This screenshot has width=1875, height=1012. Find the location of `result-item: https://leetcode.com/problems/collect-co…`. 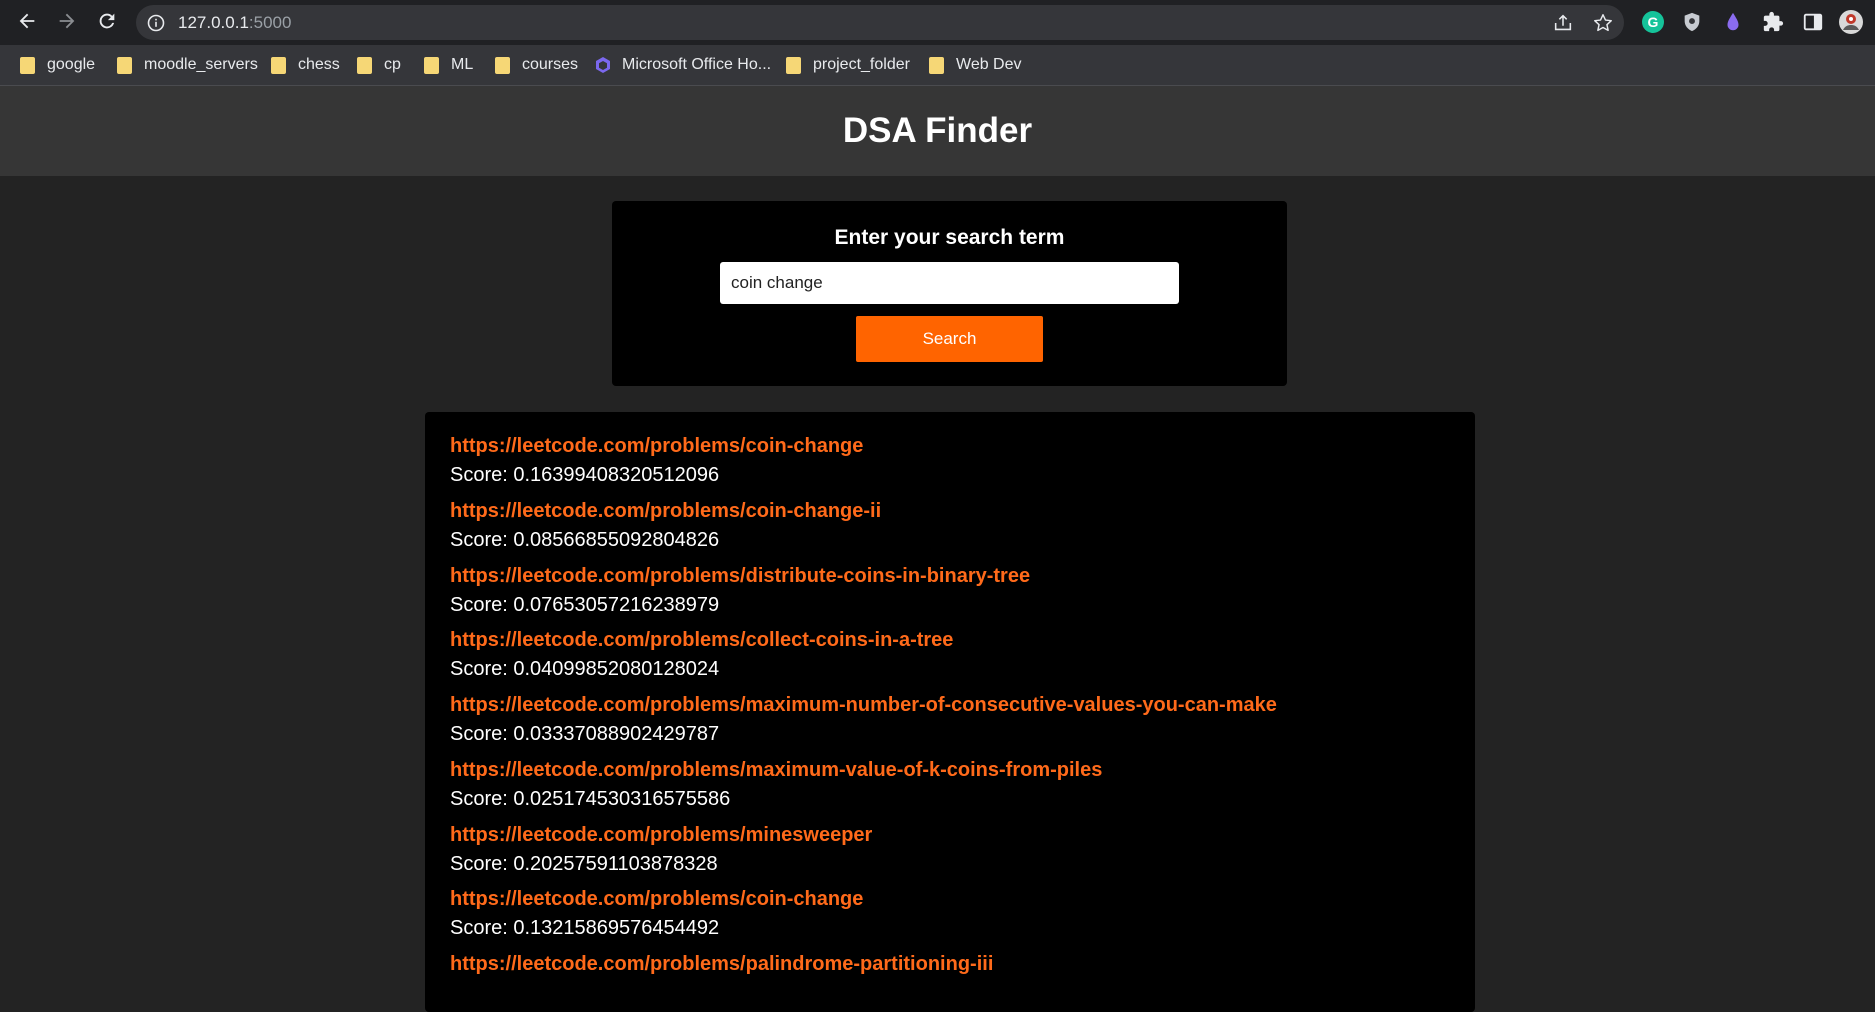

result-item: https://leetcode.com/problems/collect-co… is located at coordinates (701, 654).